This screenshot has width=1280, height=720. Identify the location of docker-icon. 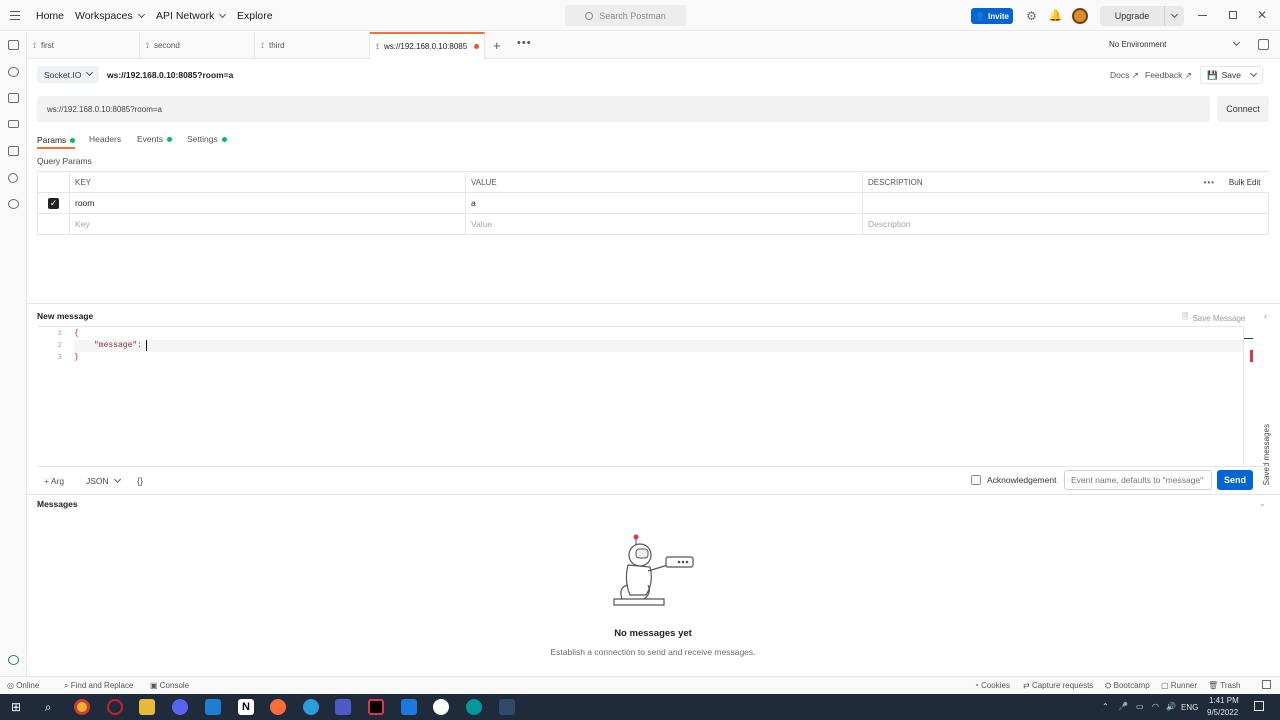
(311, 707).